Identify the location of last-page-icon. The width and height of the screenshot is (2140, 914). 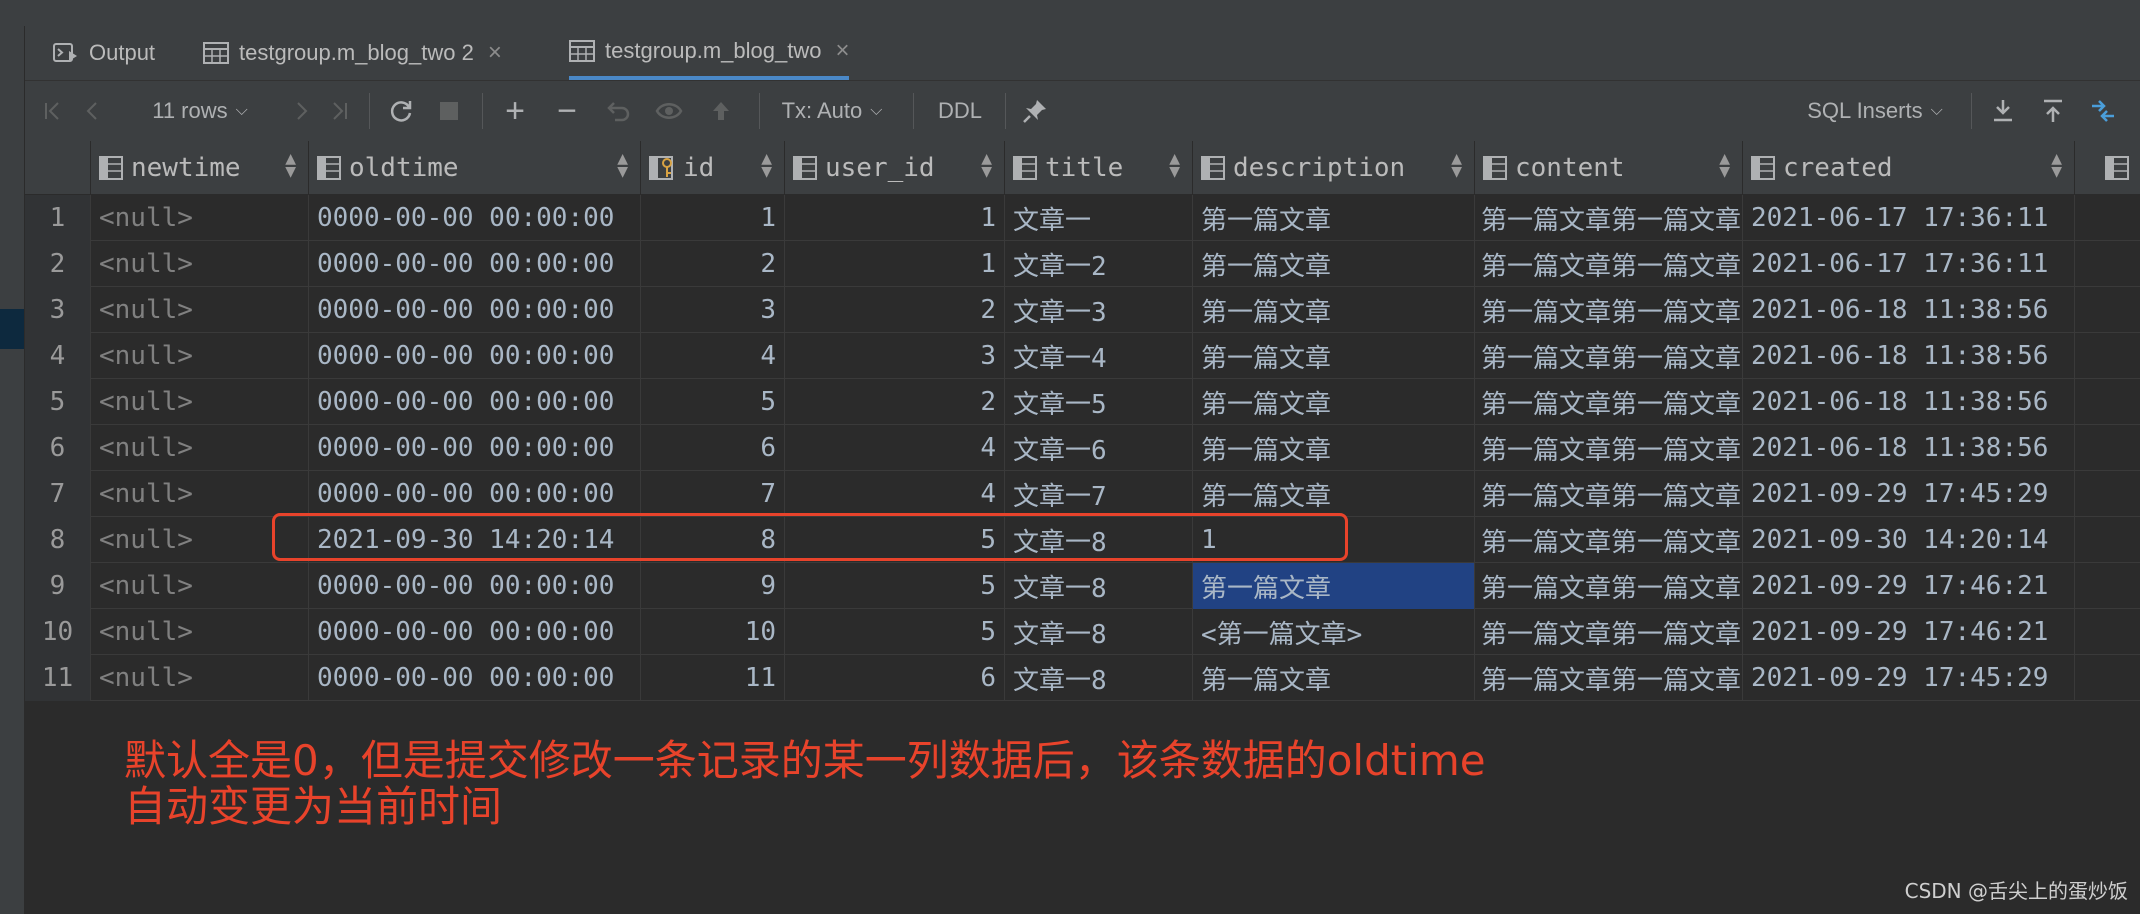
(339, 111).